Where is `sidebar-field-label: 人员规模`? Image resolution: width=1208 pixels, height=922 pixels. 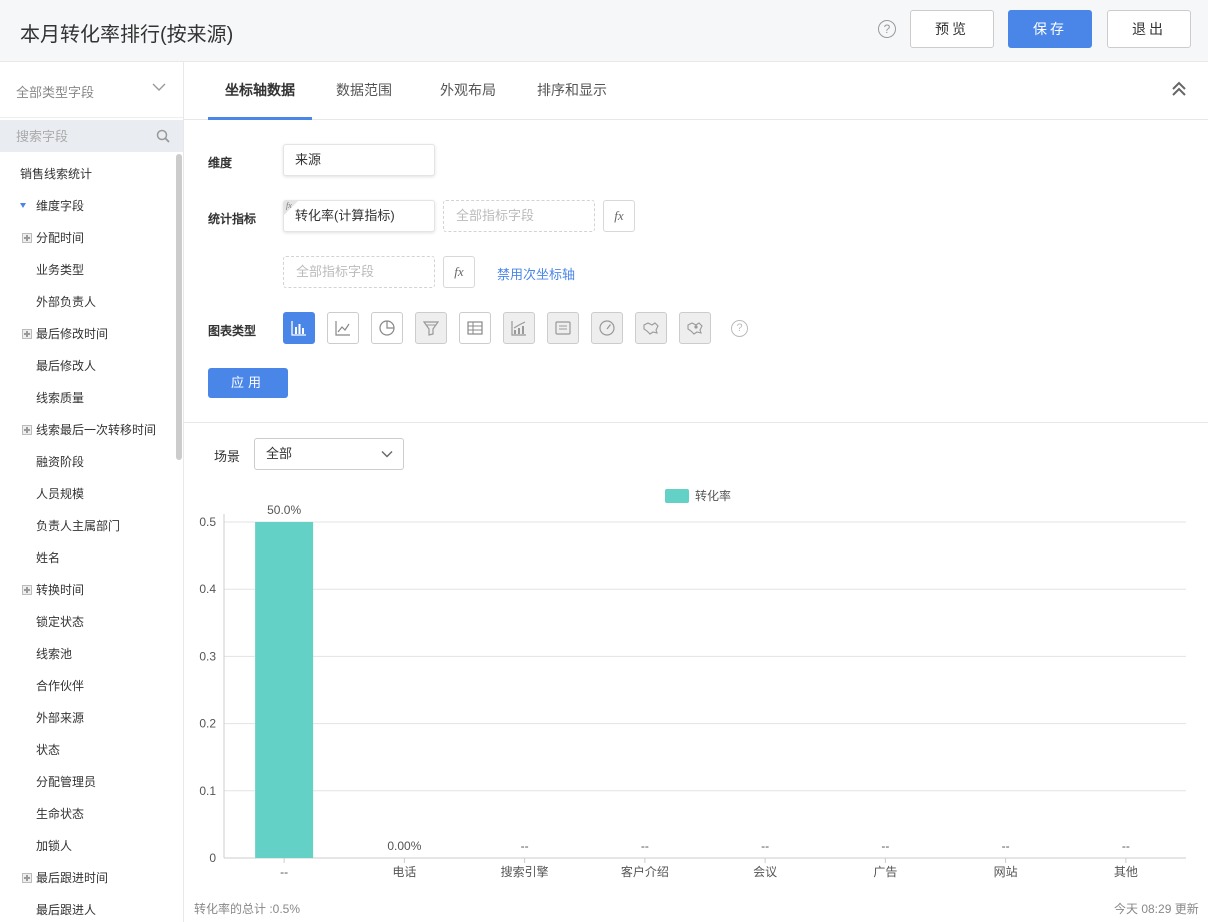
sidebar-field-label: 人员规模 is located at coordinates (60, 494).